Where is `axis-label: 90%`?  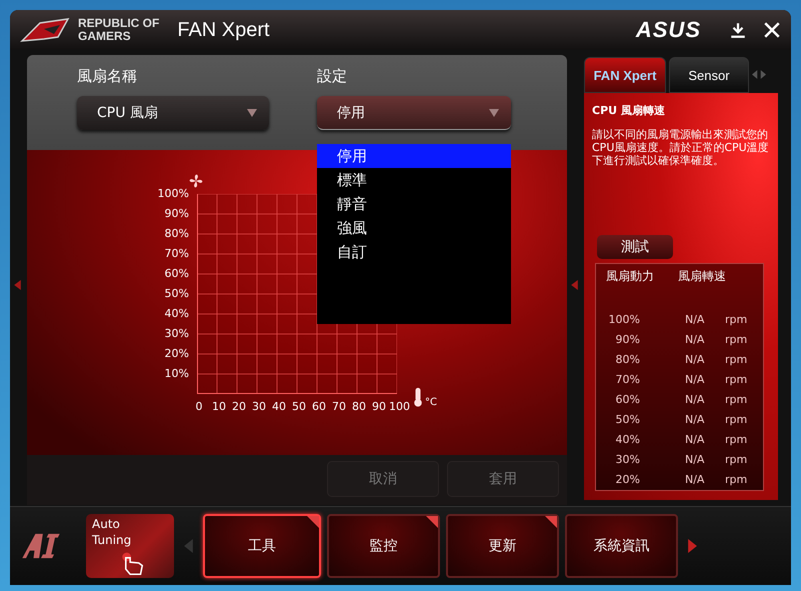
axis-label: 90% is located at coordinates (176, 214).